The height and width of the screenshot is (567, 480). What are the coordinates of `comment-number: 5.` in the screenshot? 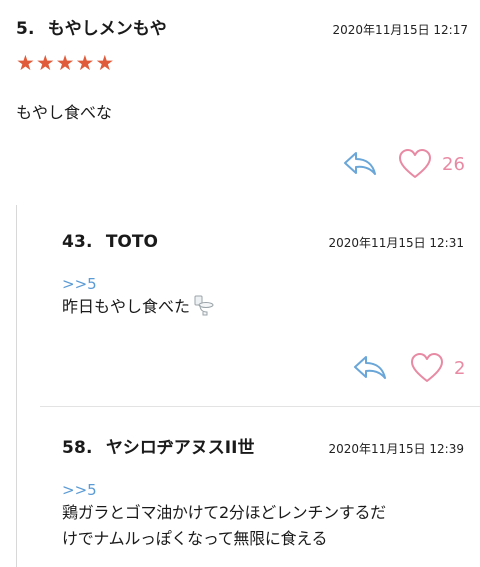 It's located at (25, 29).